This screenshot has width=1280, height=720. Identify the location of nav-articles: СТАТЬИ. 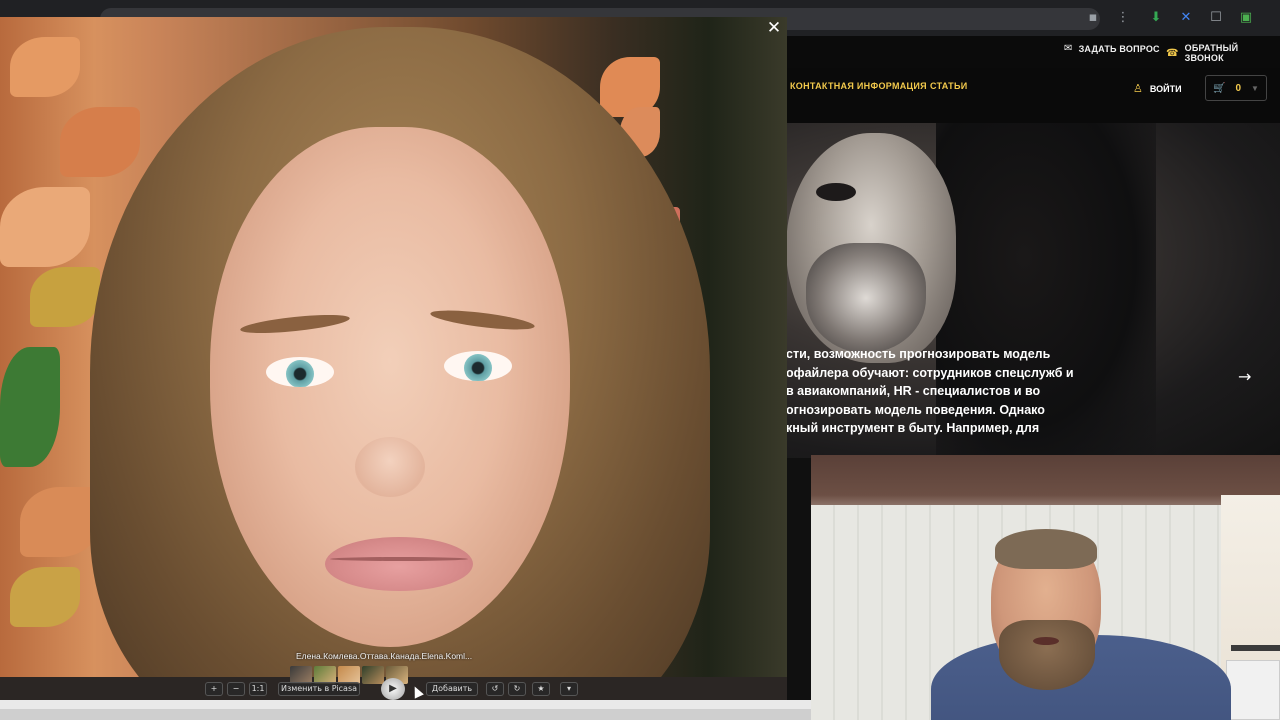
(949, 86).